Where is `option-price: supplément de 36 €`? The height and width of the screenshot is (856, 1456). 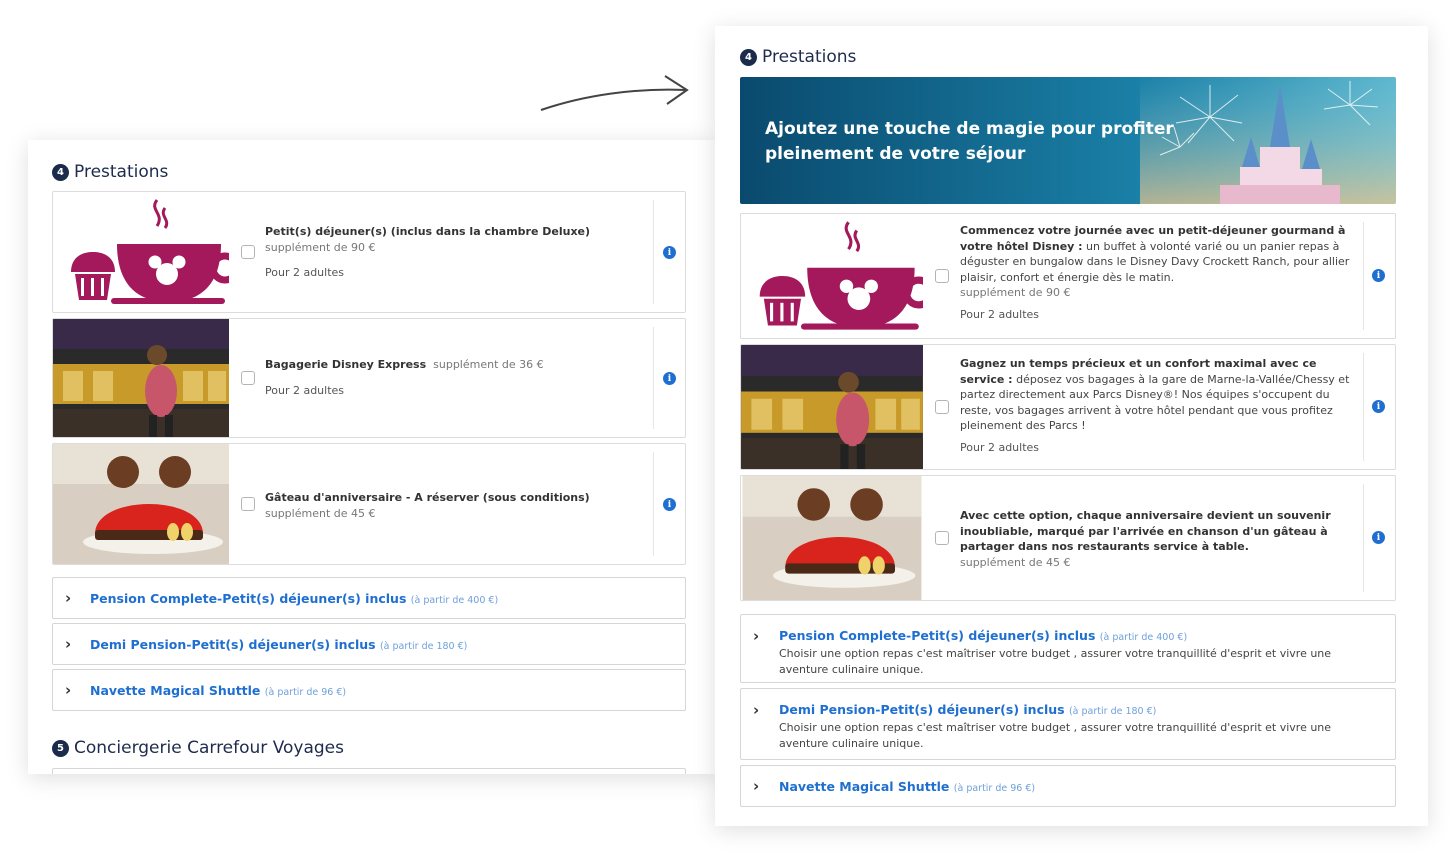 option-price: supplément de 36 € is located at coordinates (488, 364).